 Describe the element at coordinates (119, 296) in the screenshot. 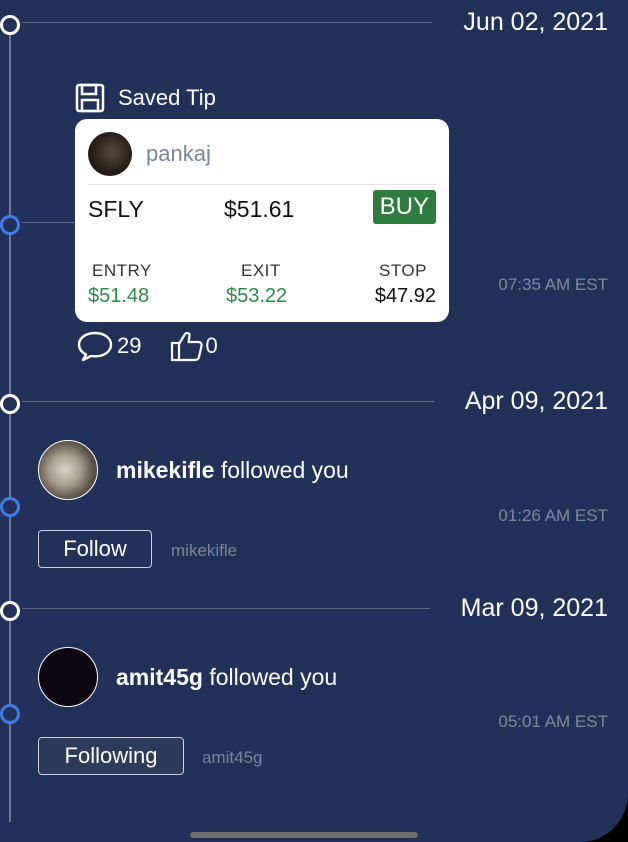

I see `entry-value: $51.48` at that location.